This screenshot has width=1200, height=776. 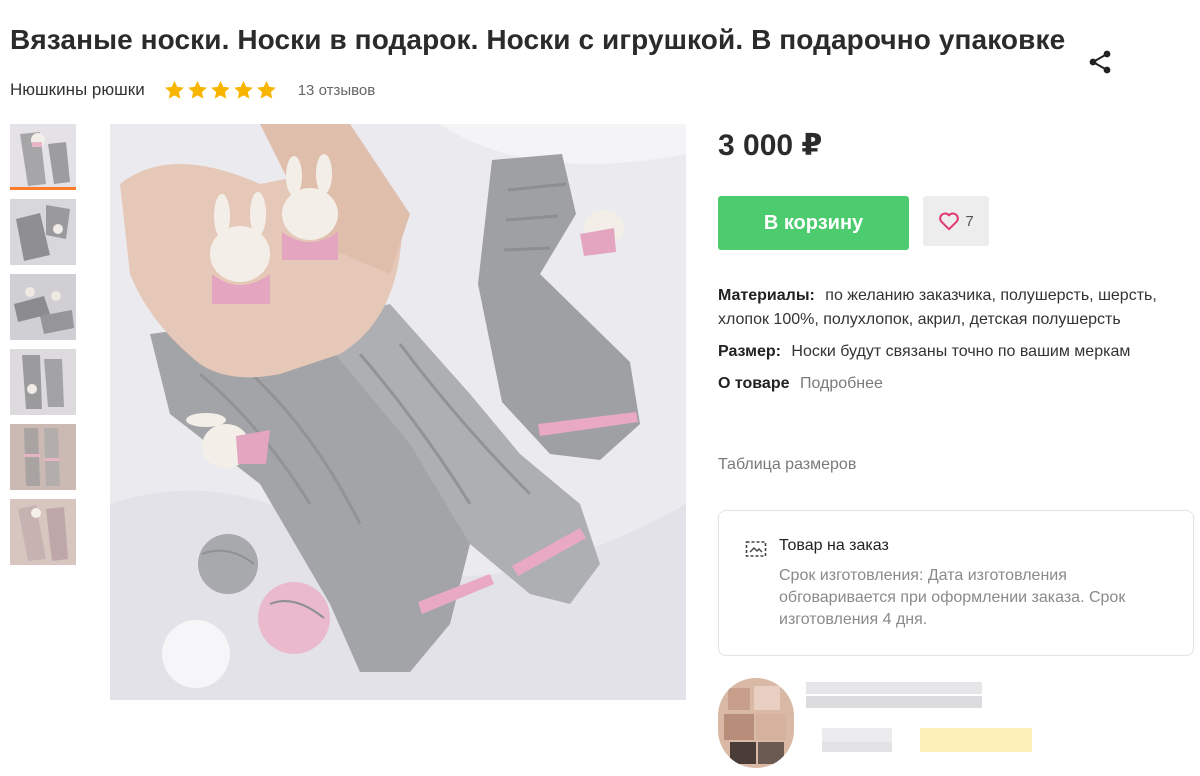 I want to click on product-price: 3 000 ₽, so click(x=770, y=145).